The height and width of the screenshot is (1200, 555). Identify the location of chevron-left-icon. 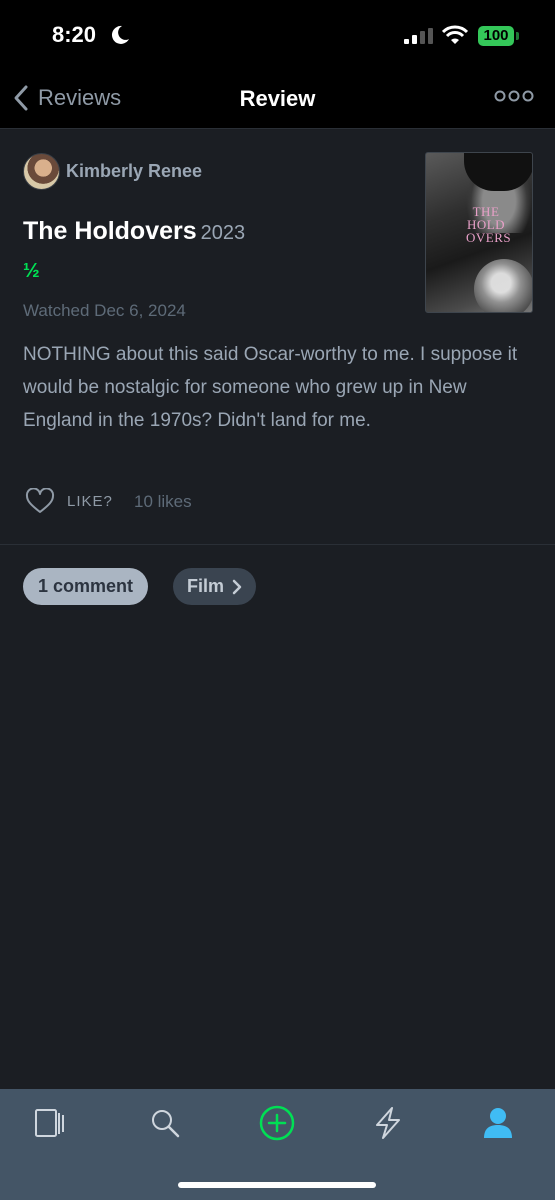
(21, 98).